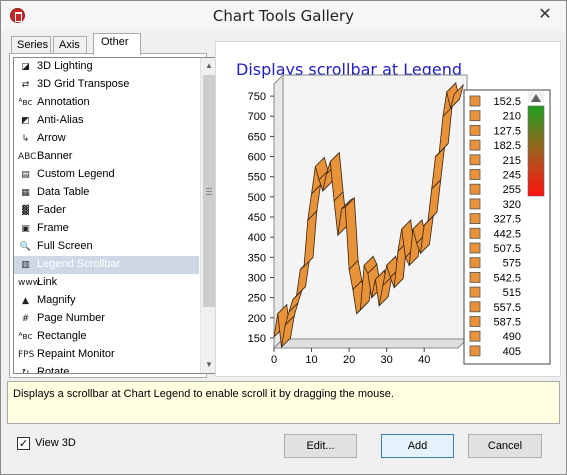 The height and width of the screenshot is (475, 567). I want to click on custom-legend-icon: ▤, so click(25, 175).